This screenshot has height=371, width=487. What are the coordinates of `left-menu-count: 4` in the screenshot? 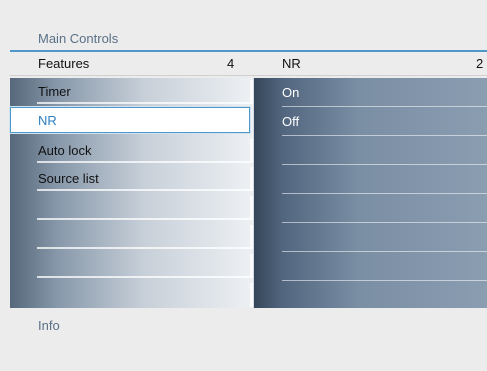 It's located at (231, 63).